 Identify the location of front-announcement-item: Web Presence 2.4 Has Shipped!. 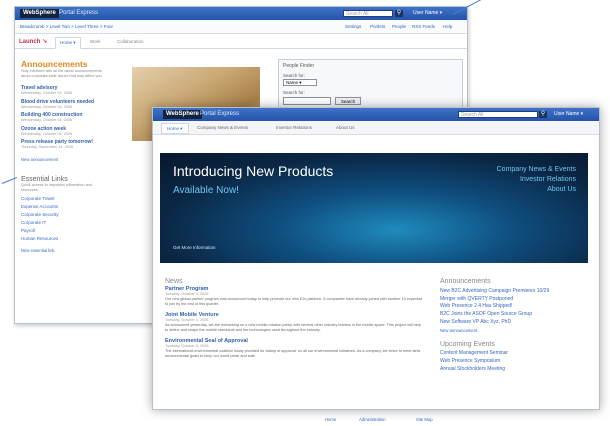
(517, 307).